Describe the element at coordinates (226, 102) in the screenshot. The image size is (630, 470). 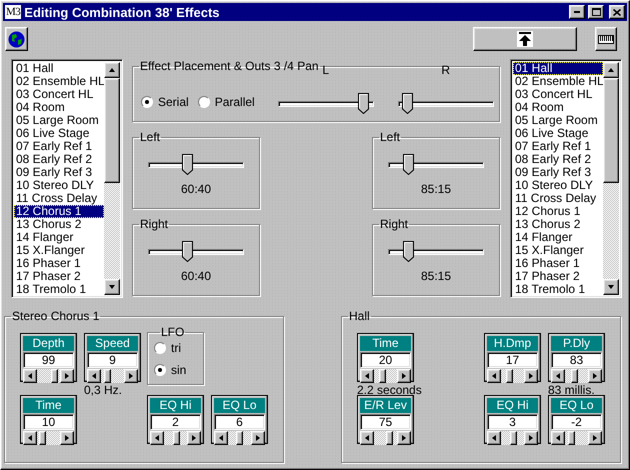
I see `radio-option: Parallel` at that location.